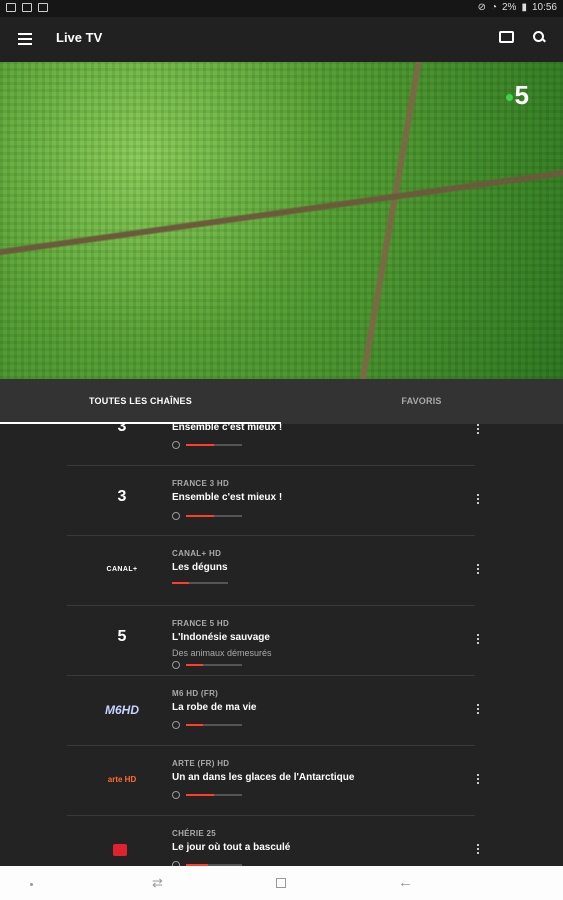 The image size is (563, 900). I want to click on channel-logo: 5, so click(122, 636).